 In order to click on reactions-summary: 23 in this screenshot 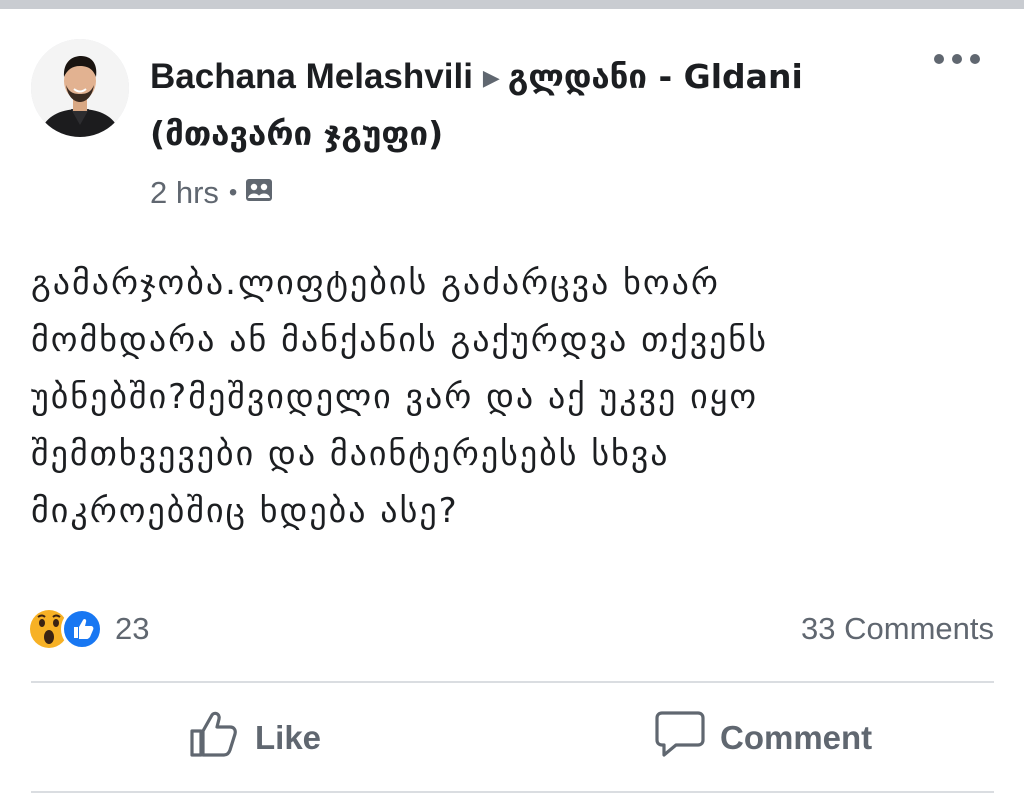, I will do `click(89, 629)`.